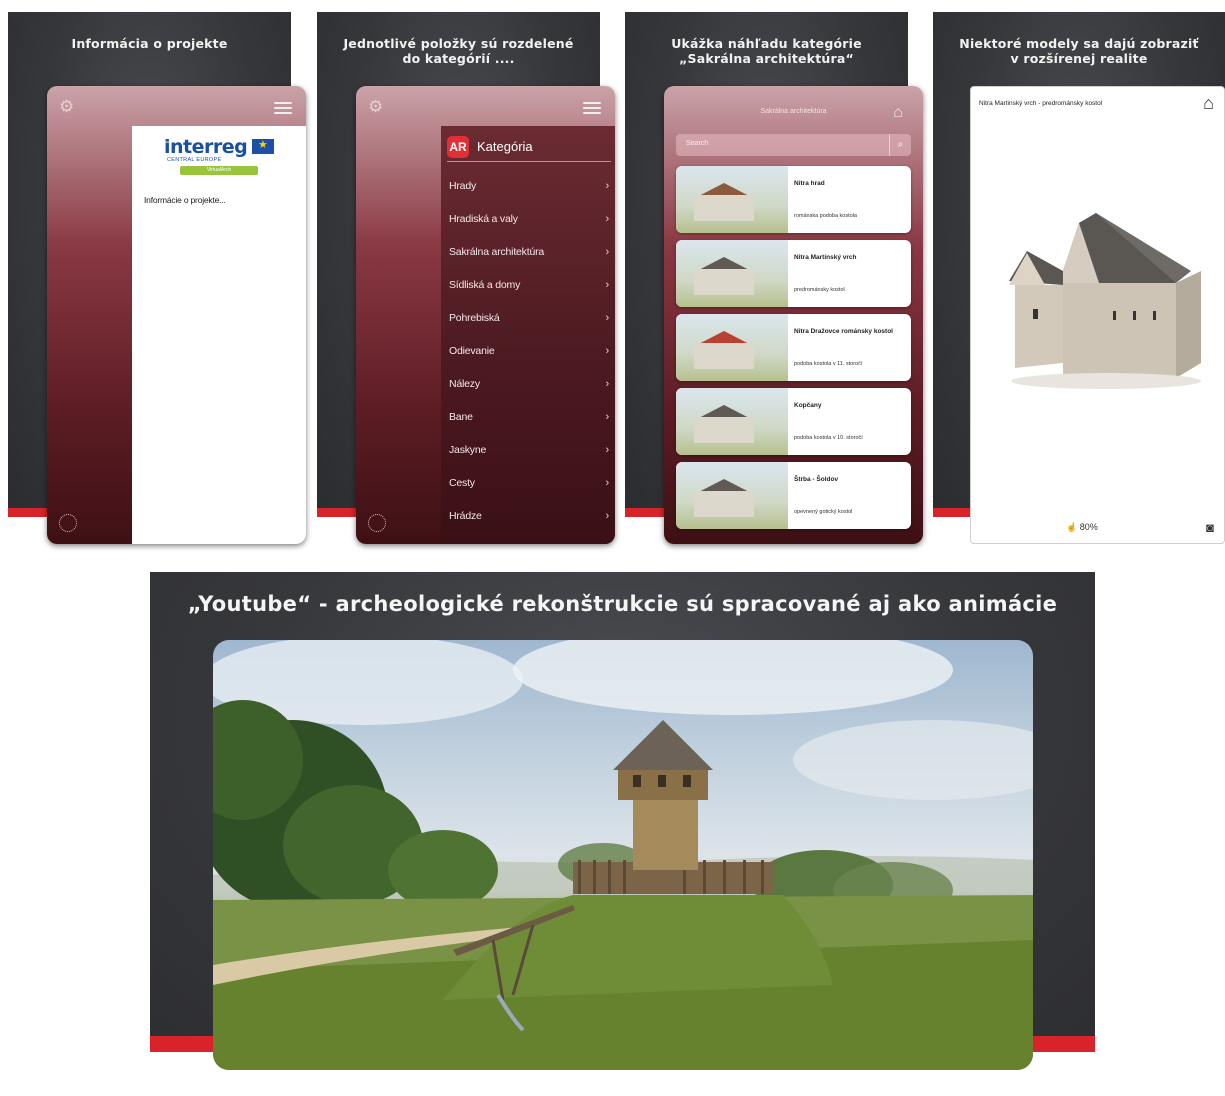 The image size is (1225, 1096). Describe the element at coordinates (529, 148) in the screenshot. I see `category-header: AR Kategória` at that location.